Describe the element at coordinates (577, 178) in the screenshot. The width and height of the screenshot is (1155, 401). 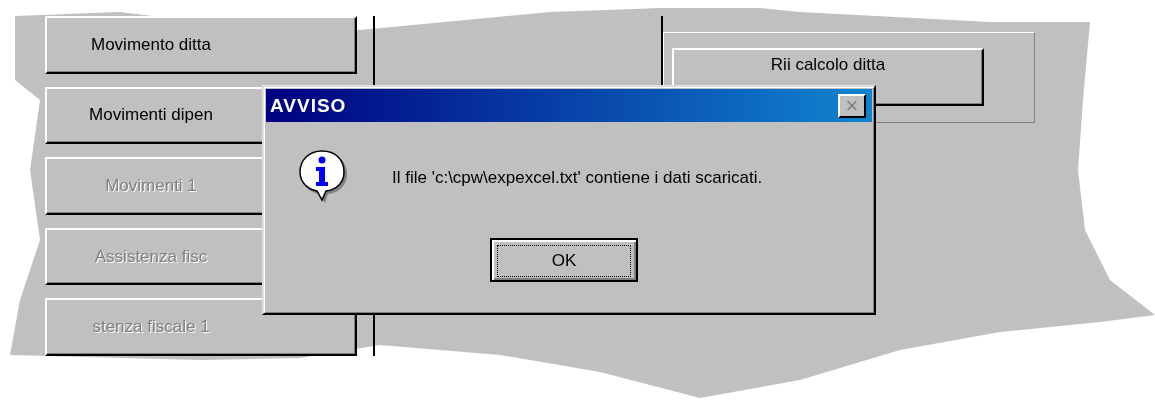
I see `dialog-message: Il file 'c:\cpw\expexcel.txt' contiene i dati scaricati.` at that location.